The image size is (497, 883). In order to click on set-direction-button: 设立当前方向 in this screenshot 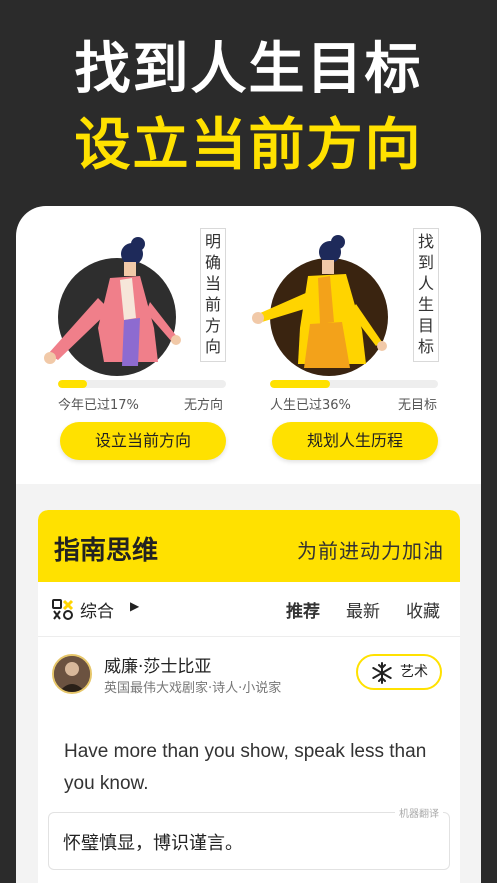, I will do `click(143, 441)`.